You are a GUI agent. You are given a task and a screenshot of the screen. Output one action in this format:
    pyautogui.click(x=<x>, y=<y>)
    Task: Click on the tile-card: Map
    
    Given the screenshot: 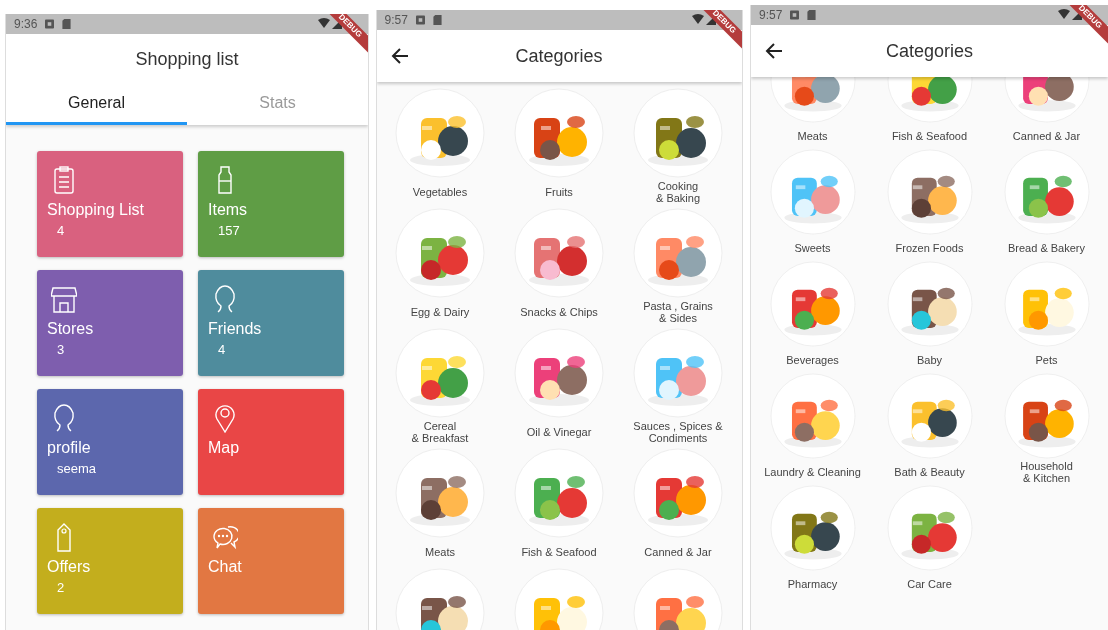 What is the action you would take?
    pyautogui.click(x=271, y=442)
    